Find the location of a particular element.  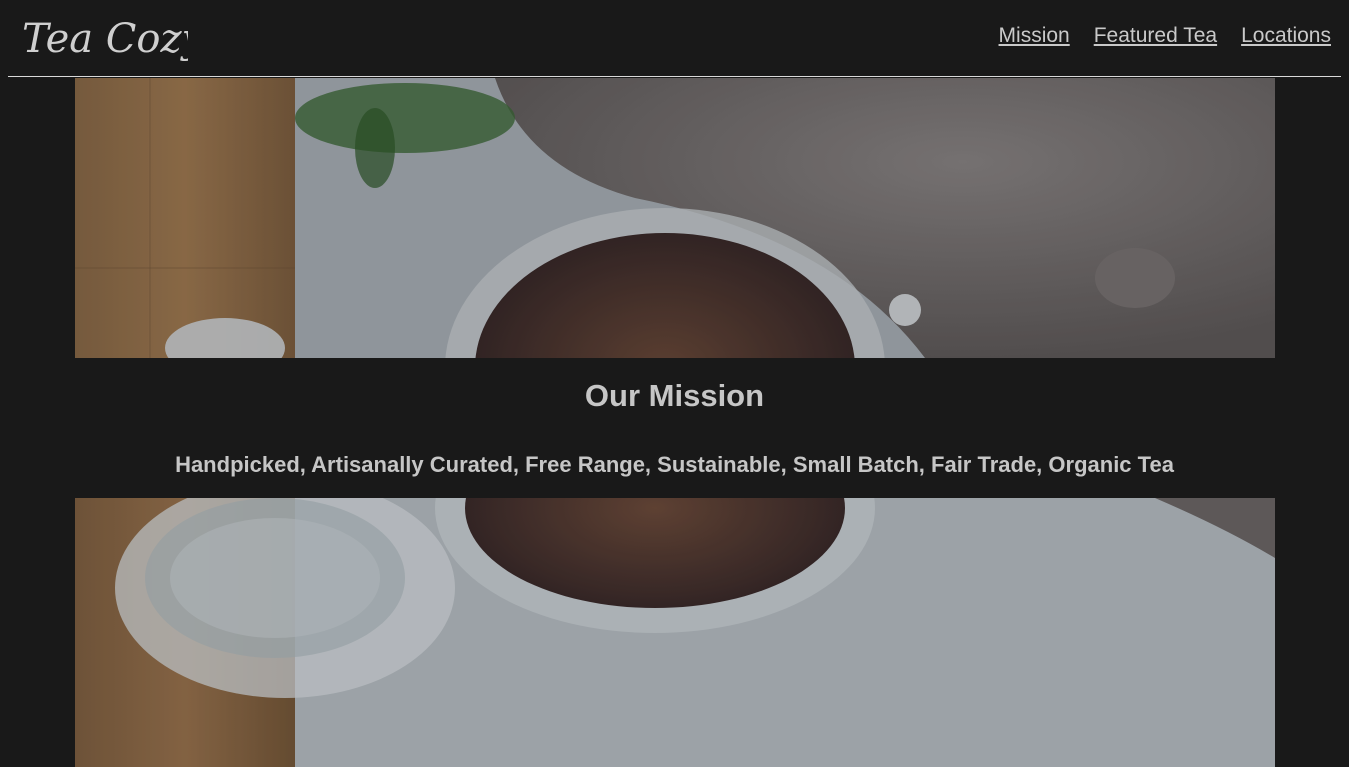

svg-text: Tea Cozy is located at coordinates (105, 39).